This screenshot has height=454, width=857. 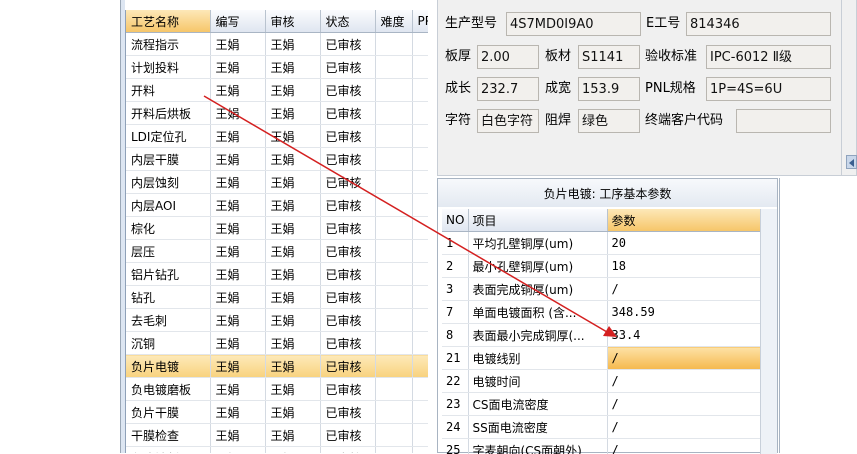 I want to click on table-row: 内层干膜王娟王娟已审核, so click(x=277, y=159).